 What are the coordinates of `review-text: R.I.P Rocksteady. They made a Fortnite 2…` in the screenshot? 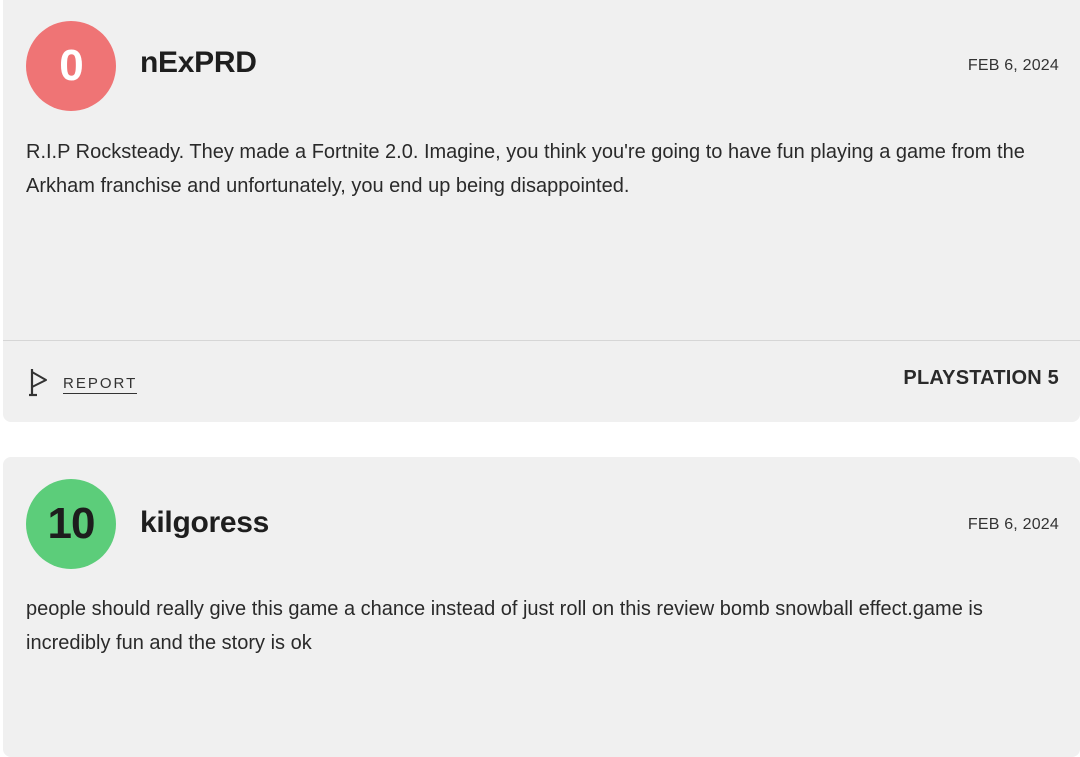 It's located at (525, 169).